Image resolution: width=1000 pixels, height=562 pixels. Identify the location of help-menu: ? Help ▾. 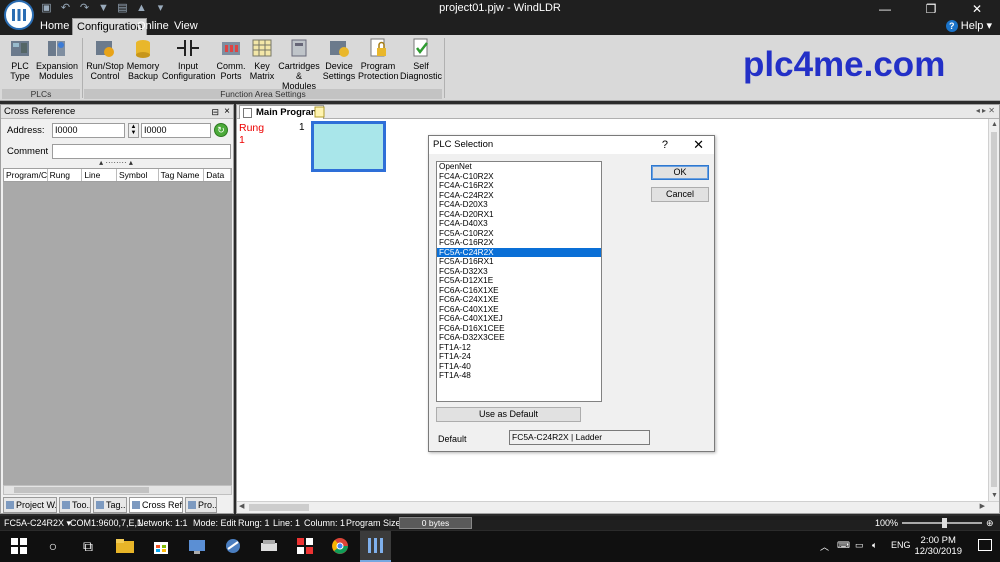
(968, 25).